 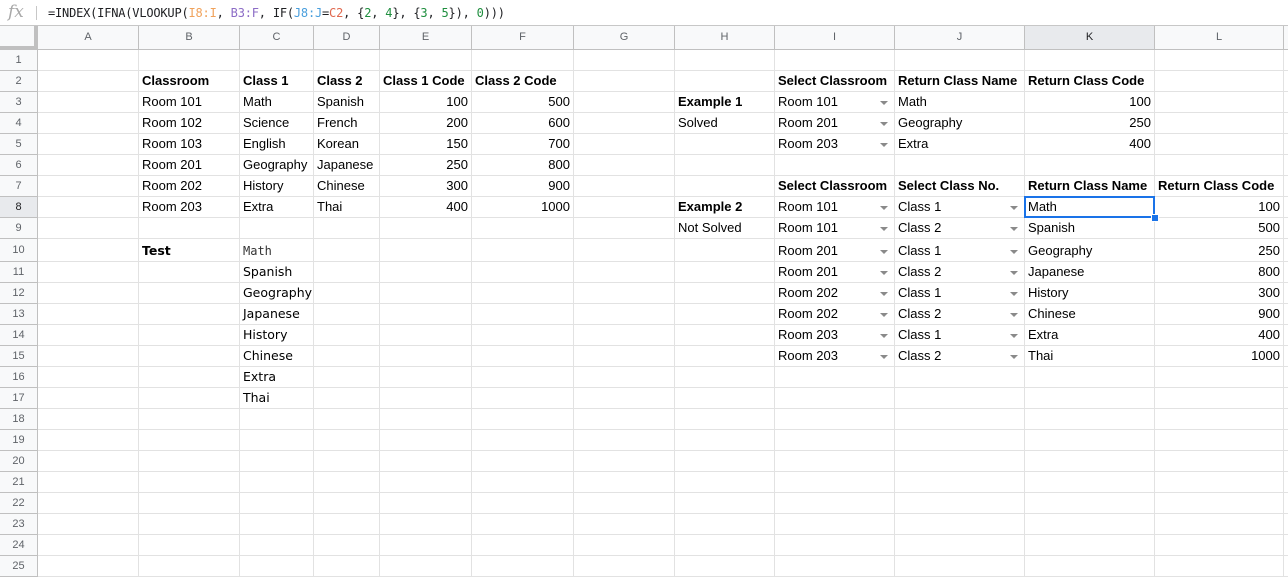 I want to click on cell-e7: 300, so click(x=426, y=186).